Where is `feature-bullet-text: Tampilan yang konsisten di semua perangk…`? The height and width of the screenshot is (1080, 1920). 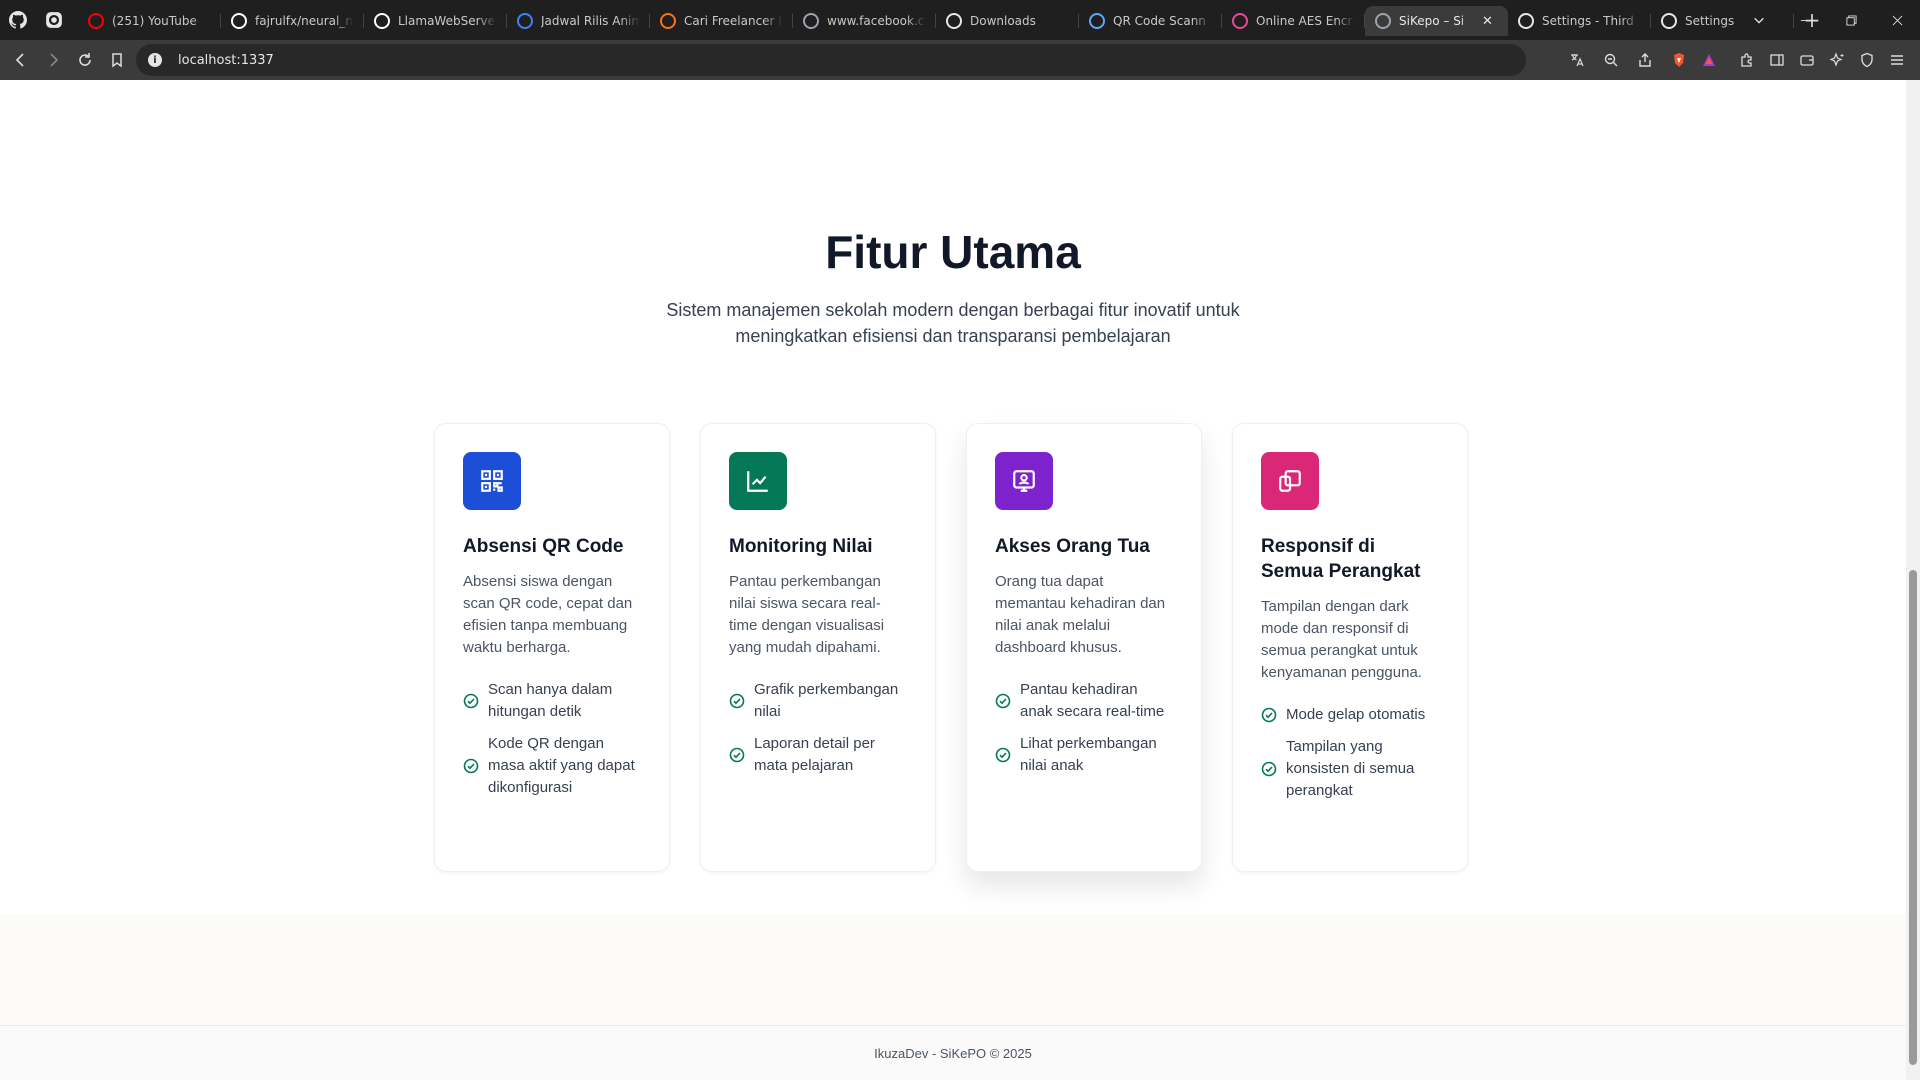 feature-bullet-text: Tampilan yang konsisten di semua perangk… is located at coordinates (1350, 768).